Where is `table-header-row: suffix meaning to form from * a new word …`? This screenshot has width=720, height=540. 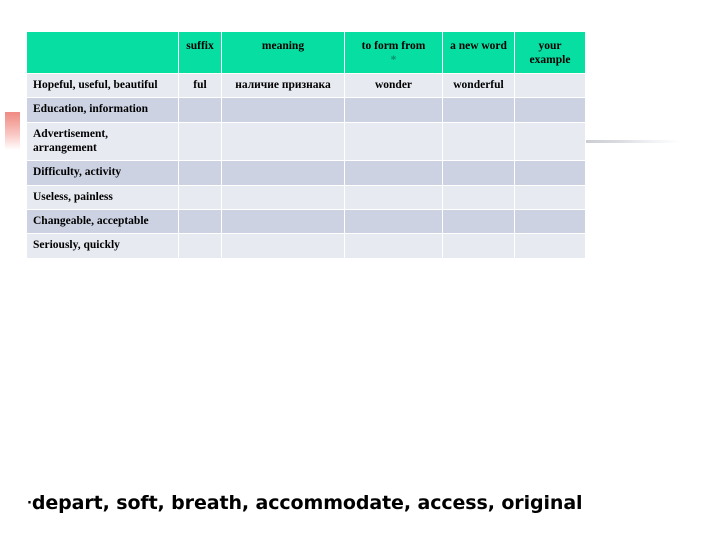
table-header-row: suffix meaning to form from * a new word … is located at coordinates (306, 52).